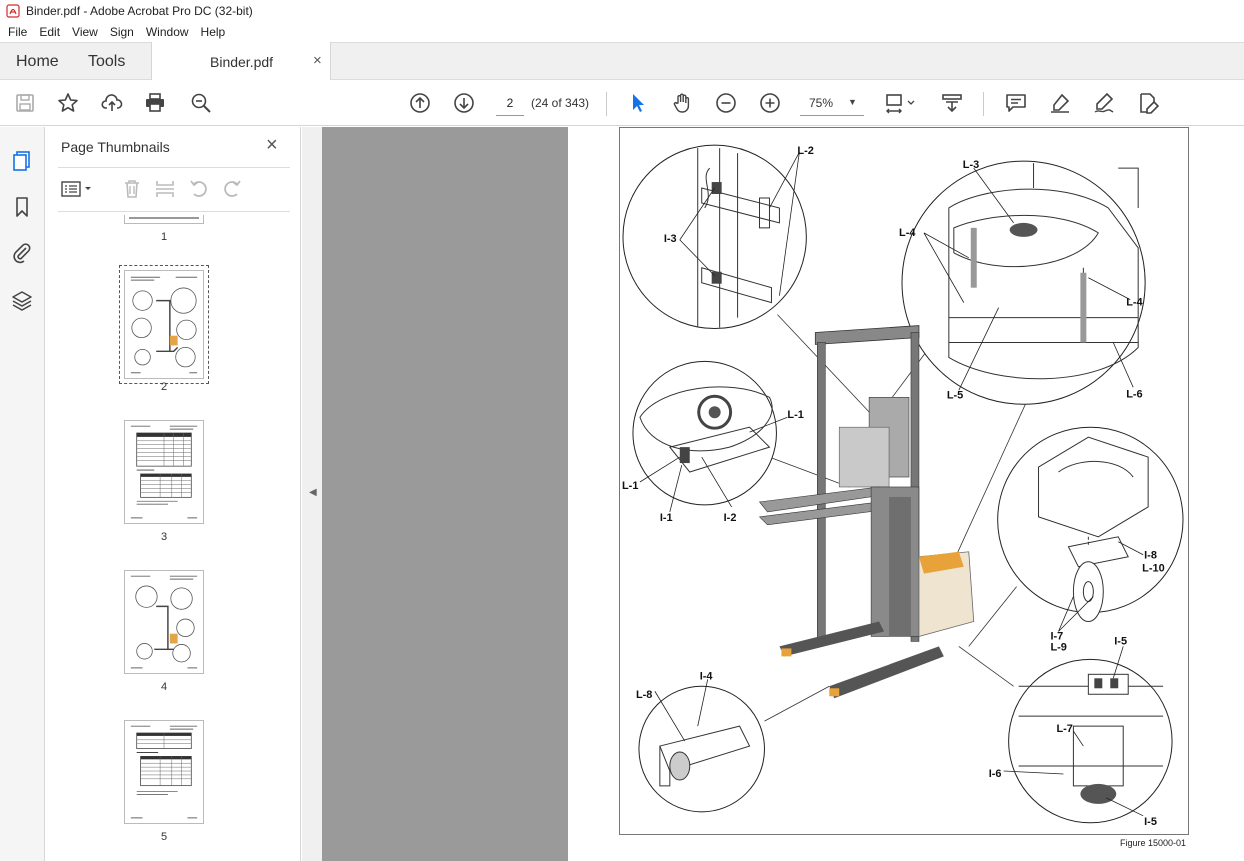 This screenshot has width=1244, height=861. Describe the element at coordinates (622, 32) in the screenshot. I see `menu-bar: File Edit View Sign Window Help` at that location.